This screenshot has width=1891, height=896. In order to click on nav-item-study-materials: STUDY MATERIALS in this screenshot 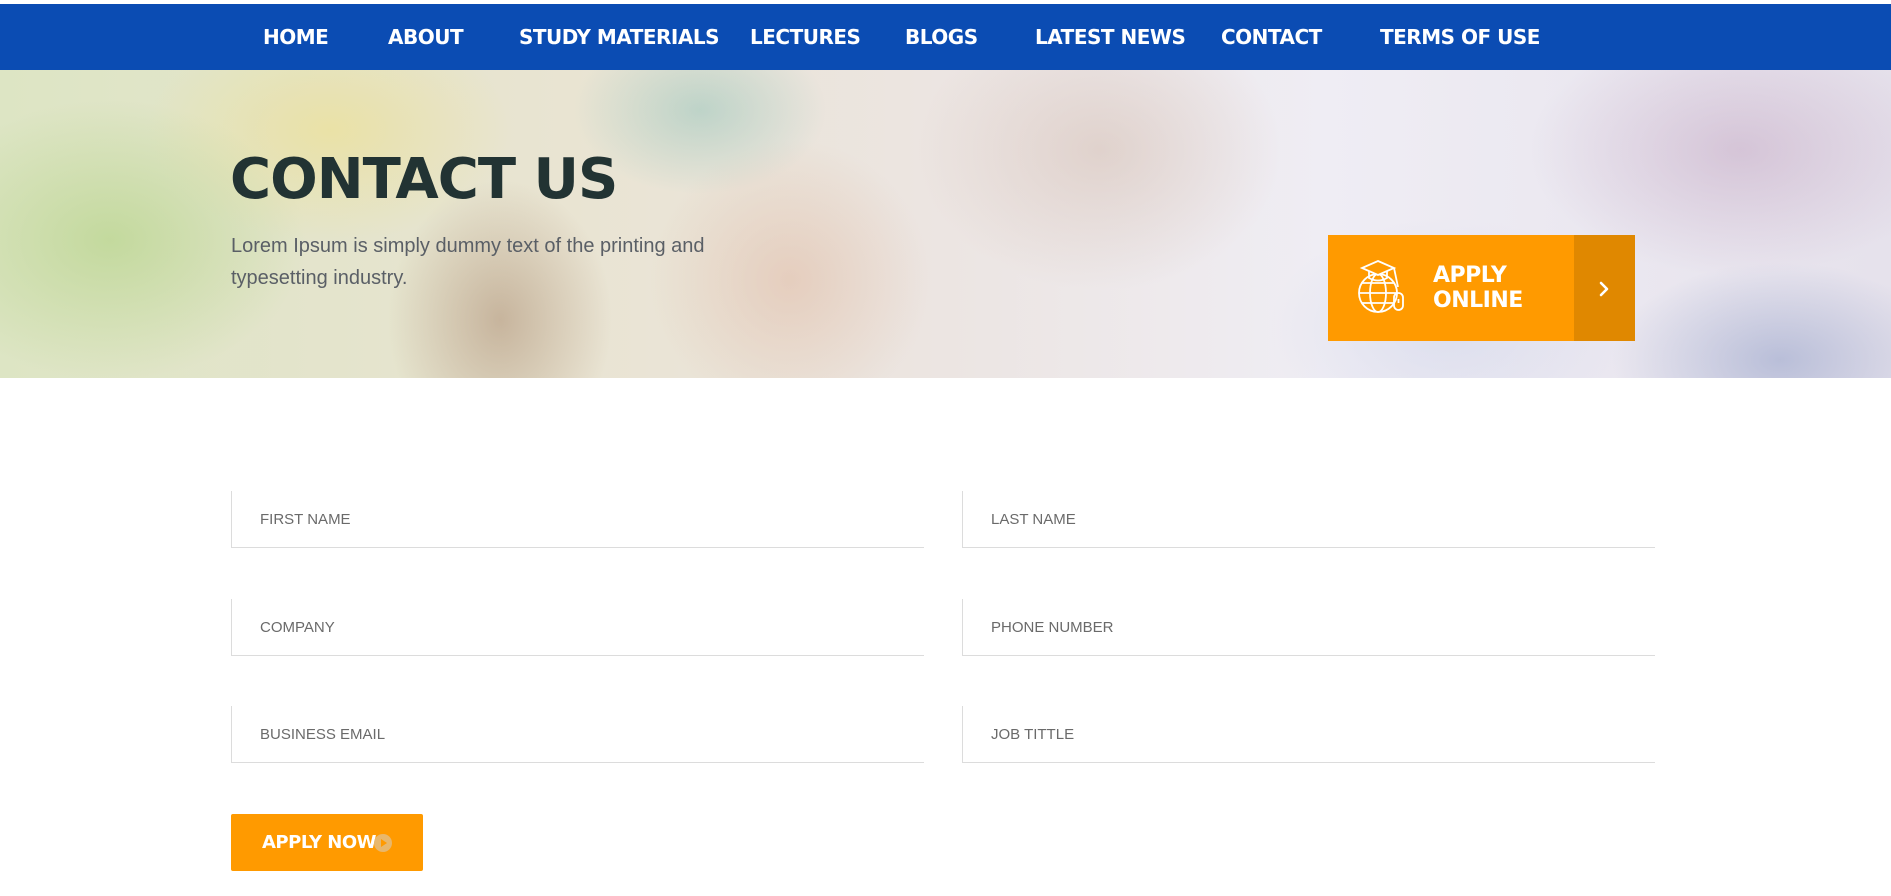, I will do `click(619, 37)`.